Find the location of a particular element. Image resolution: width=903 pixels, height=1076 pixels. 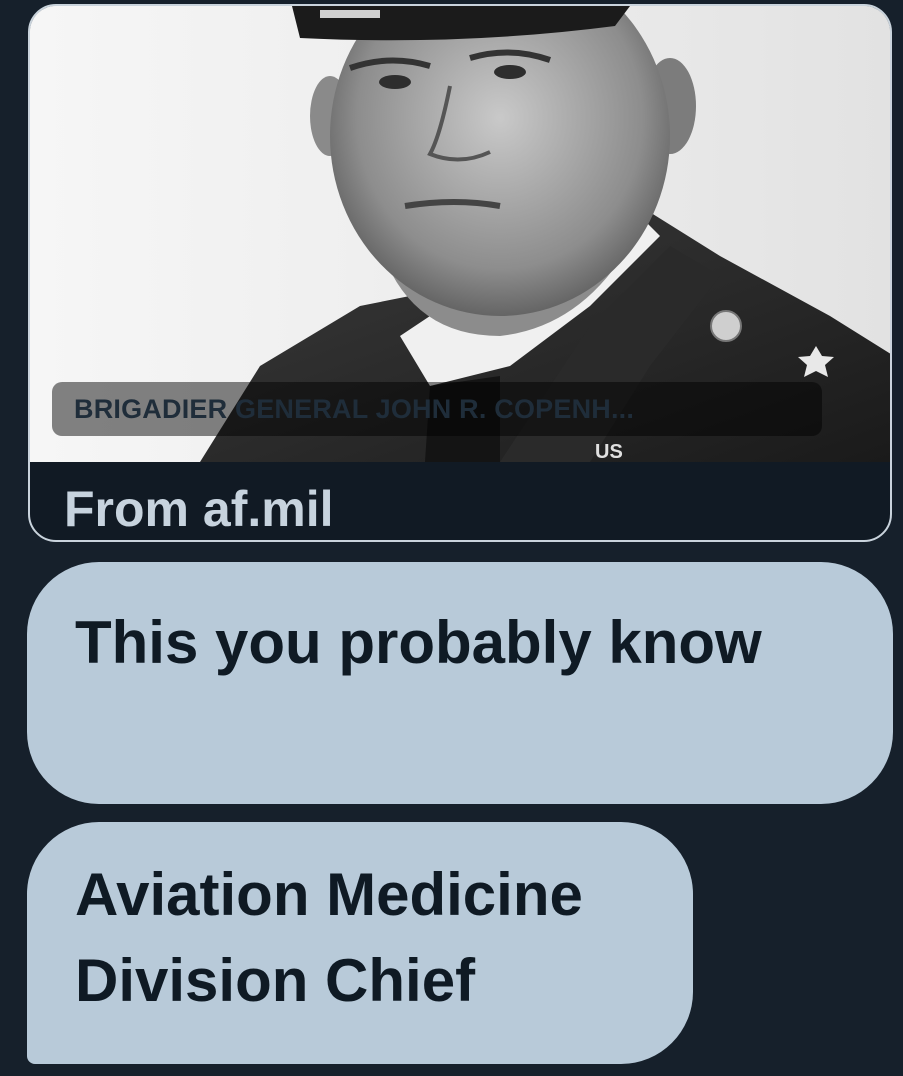

link-source-domain: From af.mil is located at coordinates (199, 509).